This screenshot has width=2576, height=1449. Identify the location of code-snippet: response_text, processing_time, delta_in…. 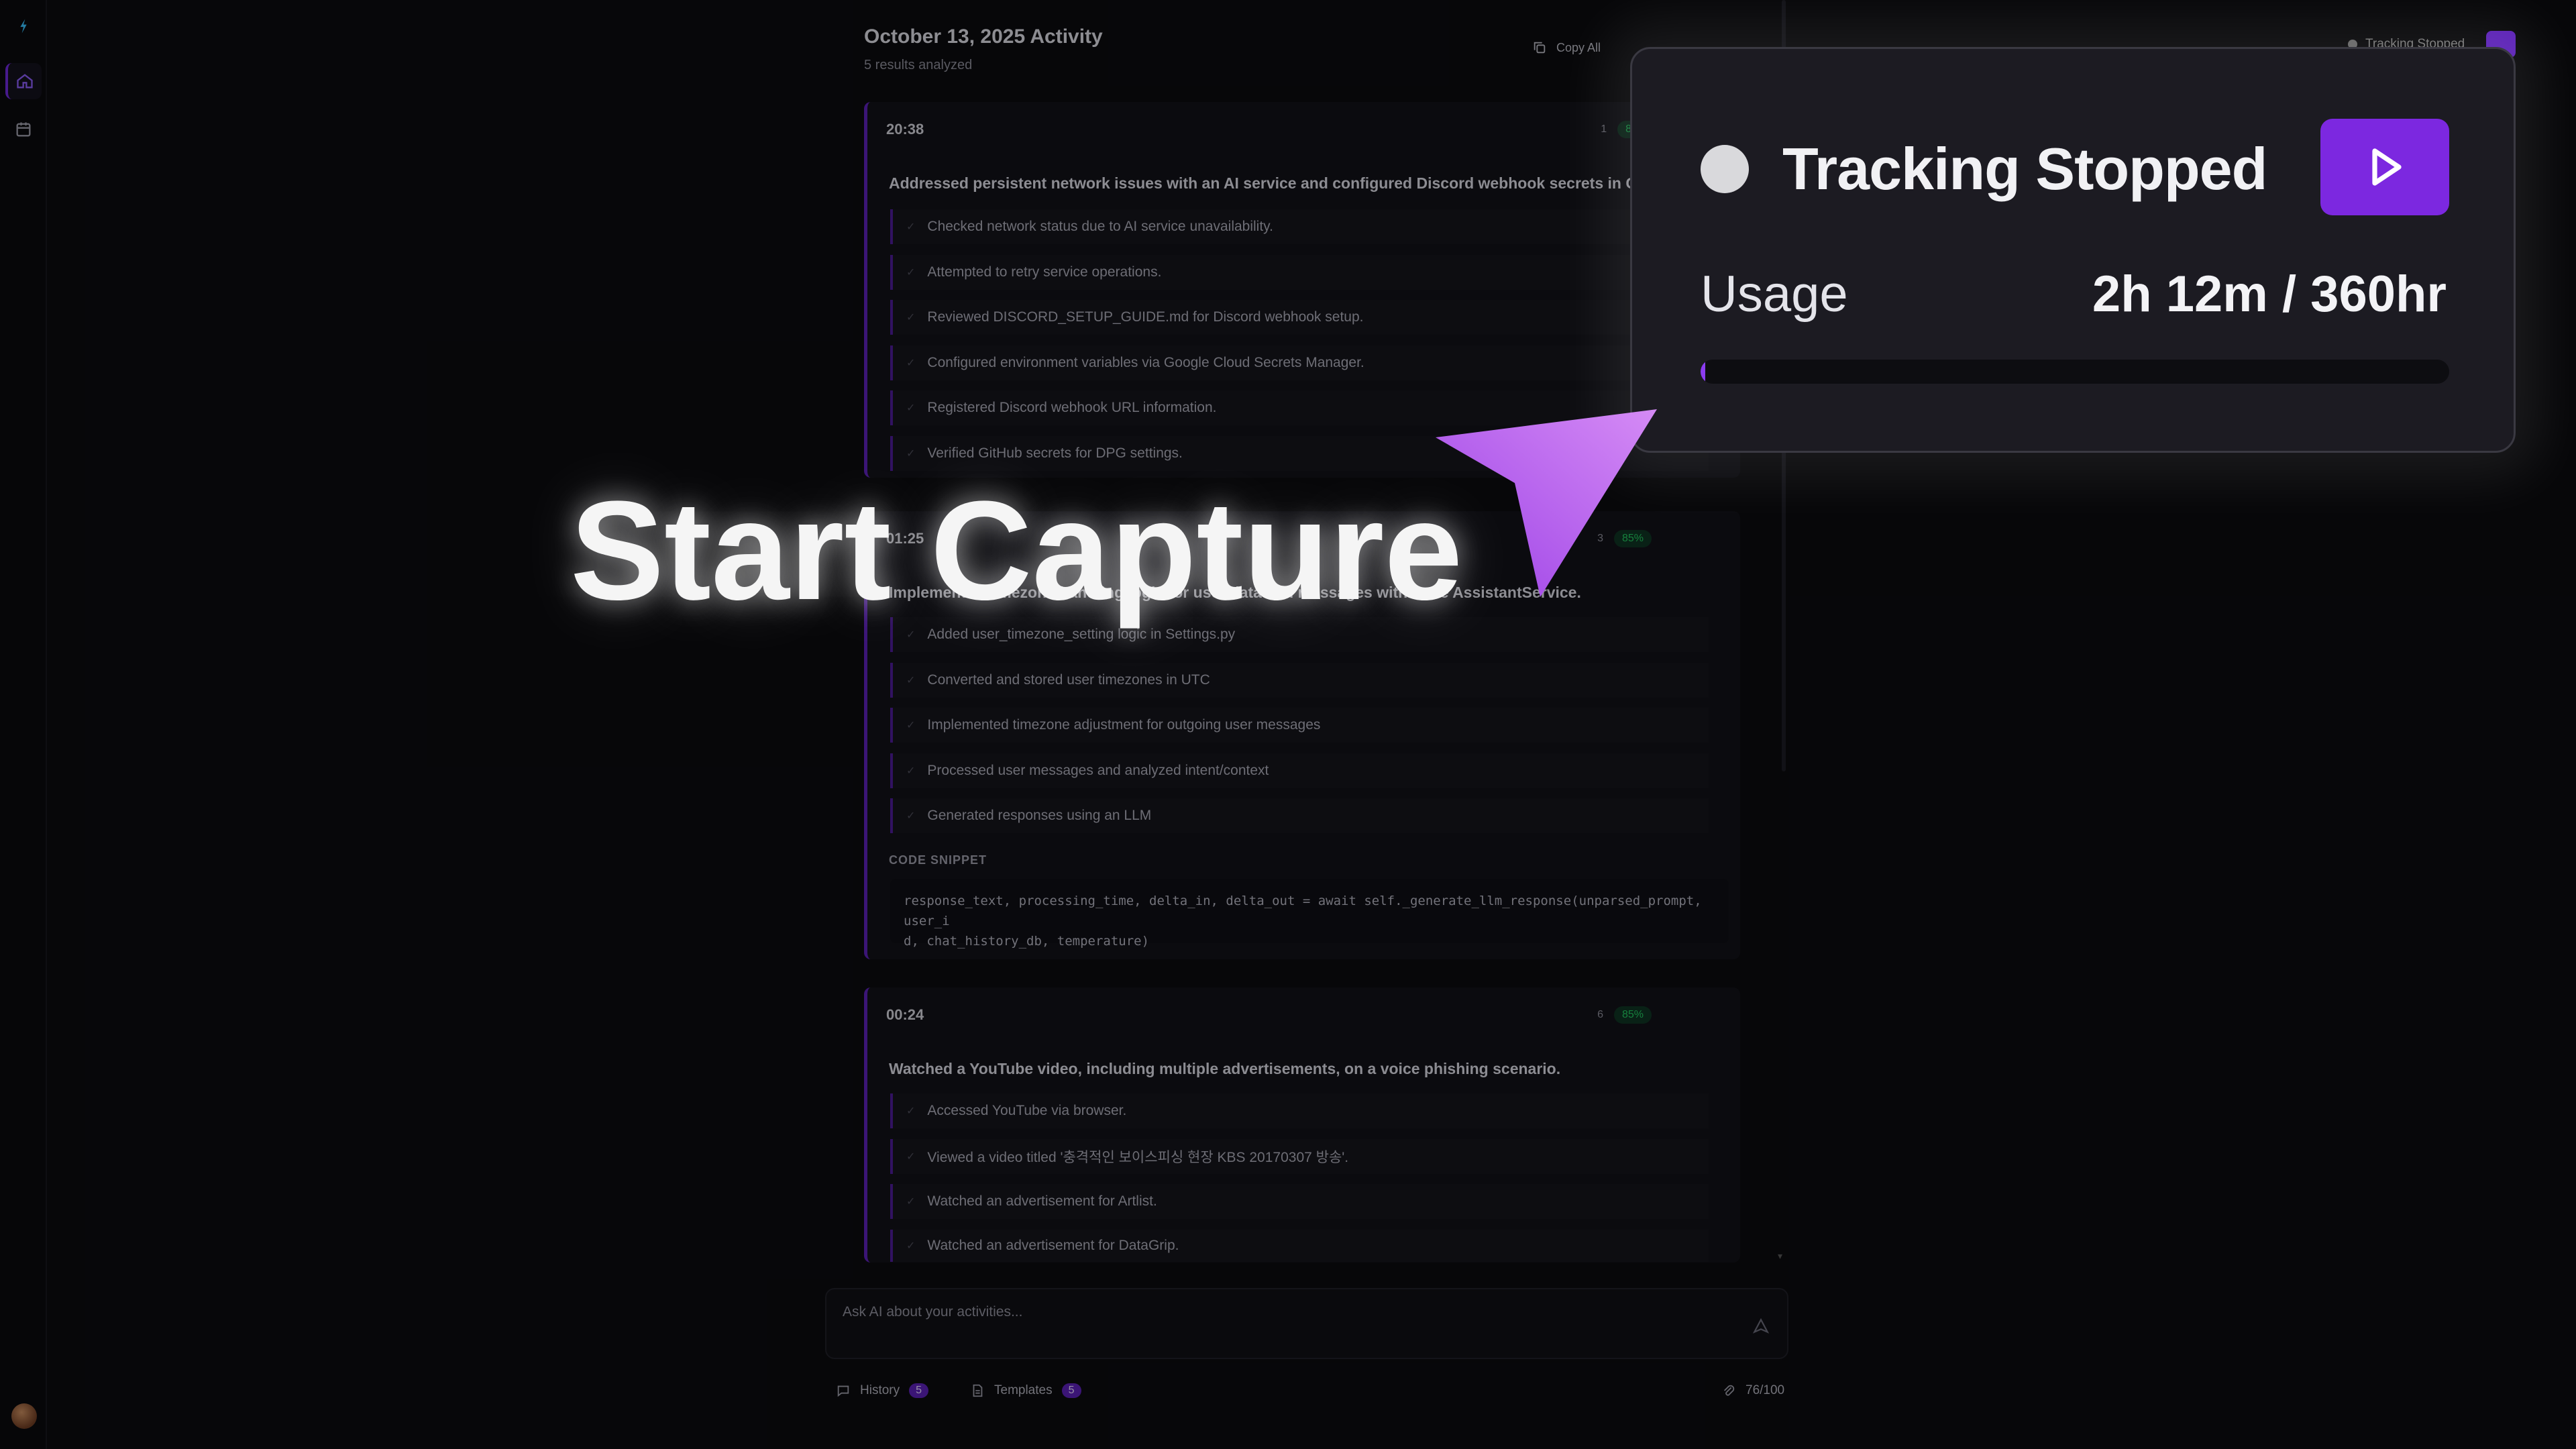
(1309, 914).